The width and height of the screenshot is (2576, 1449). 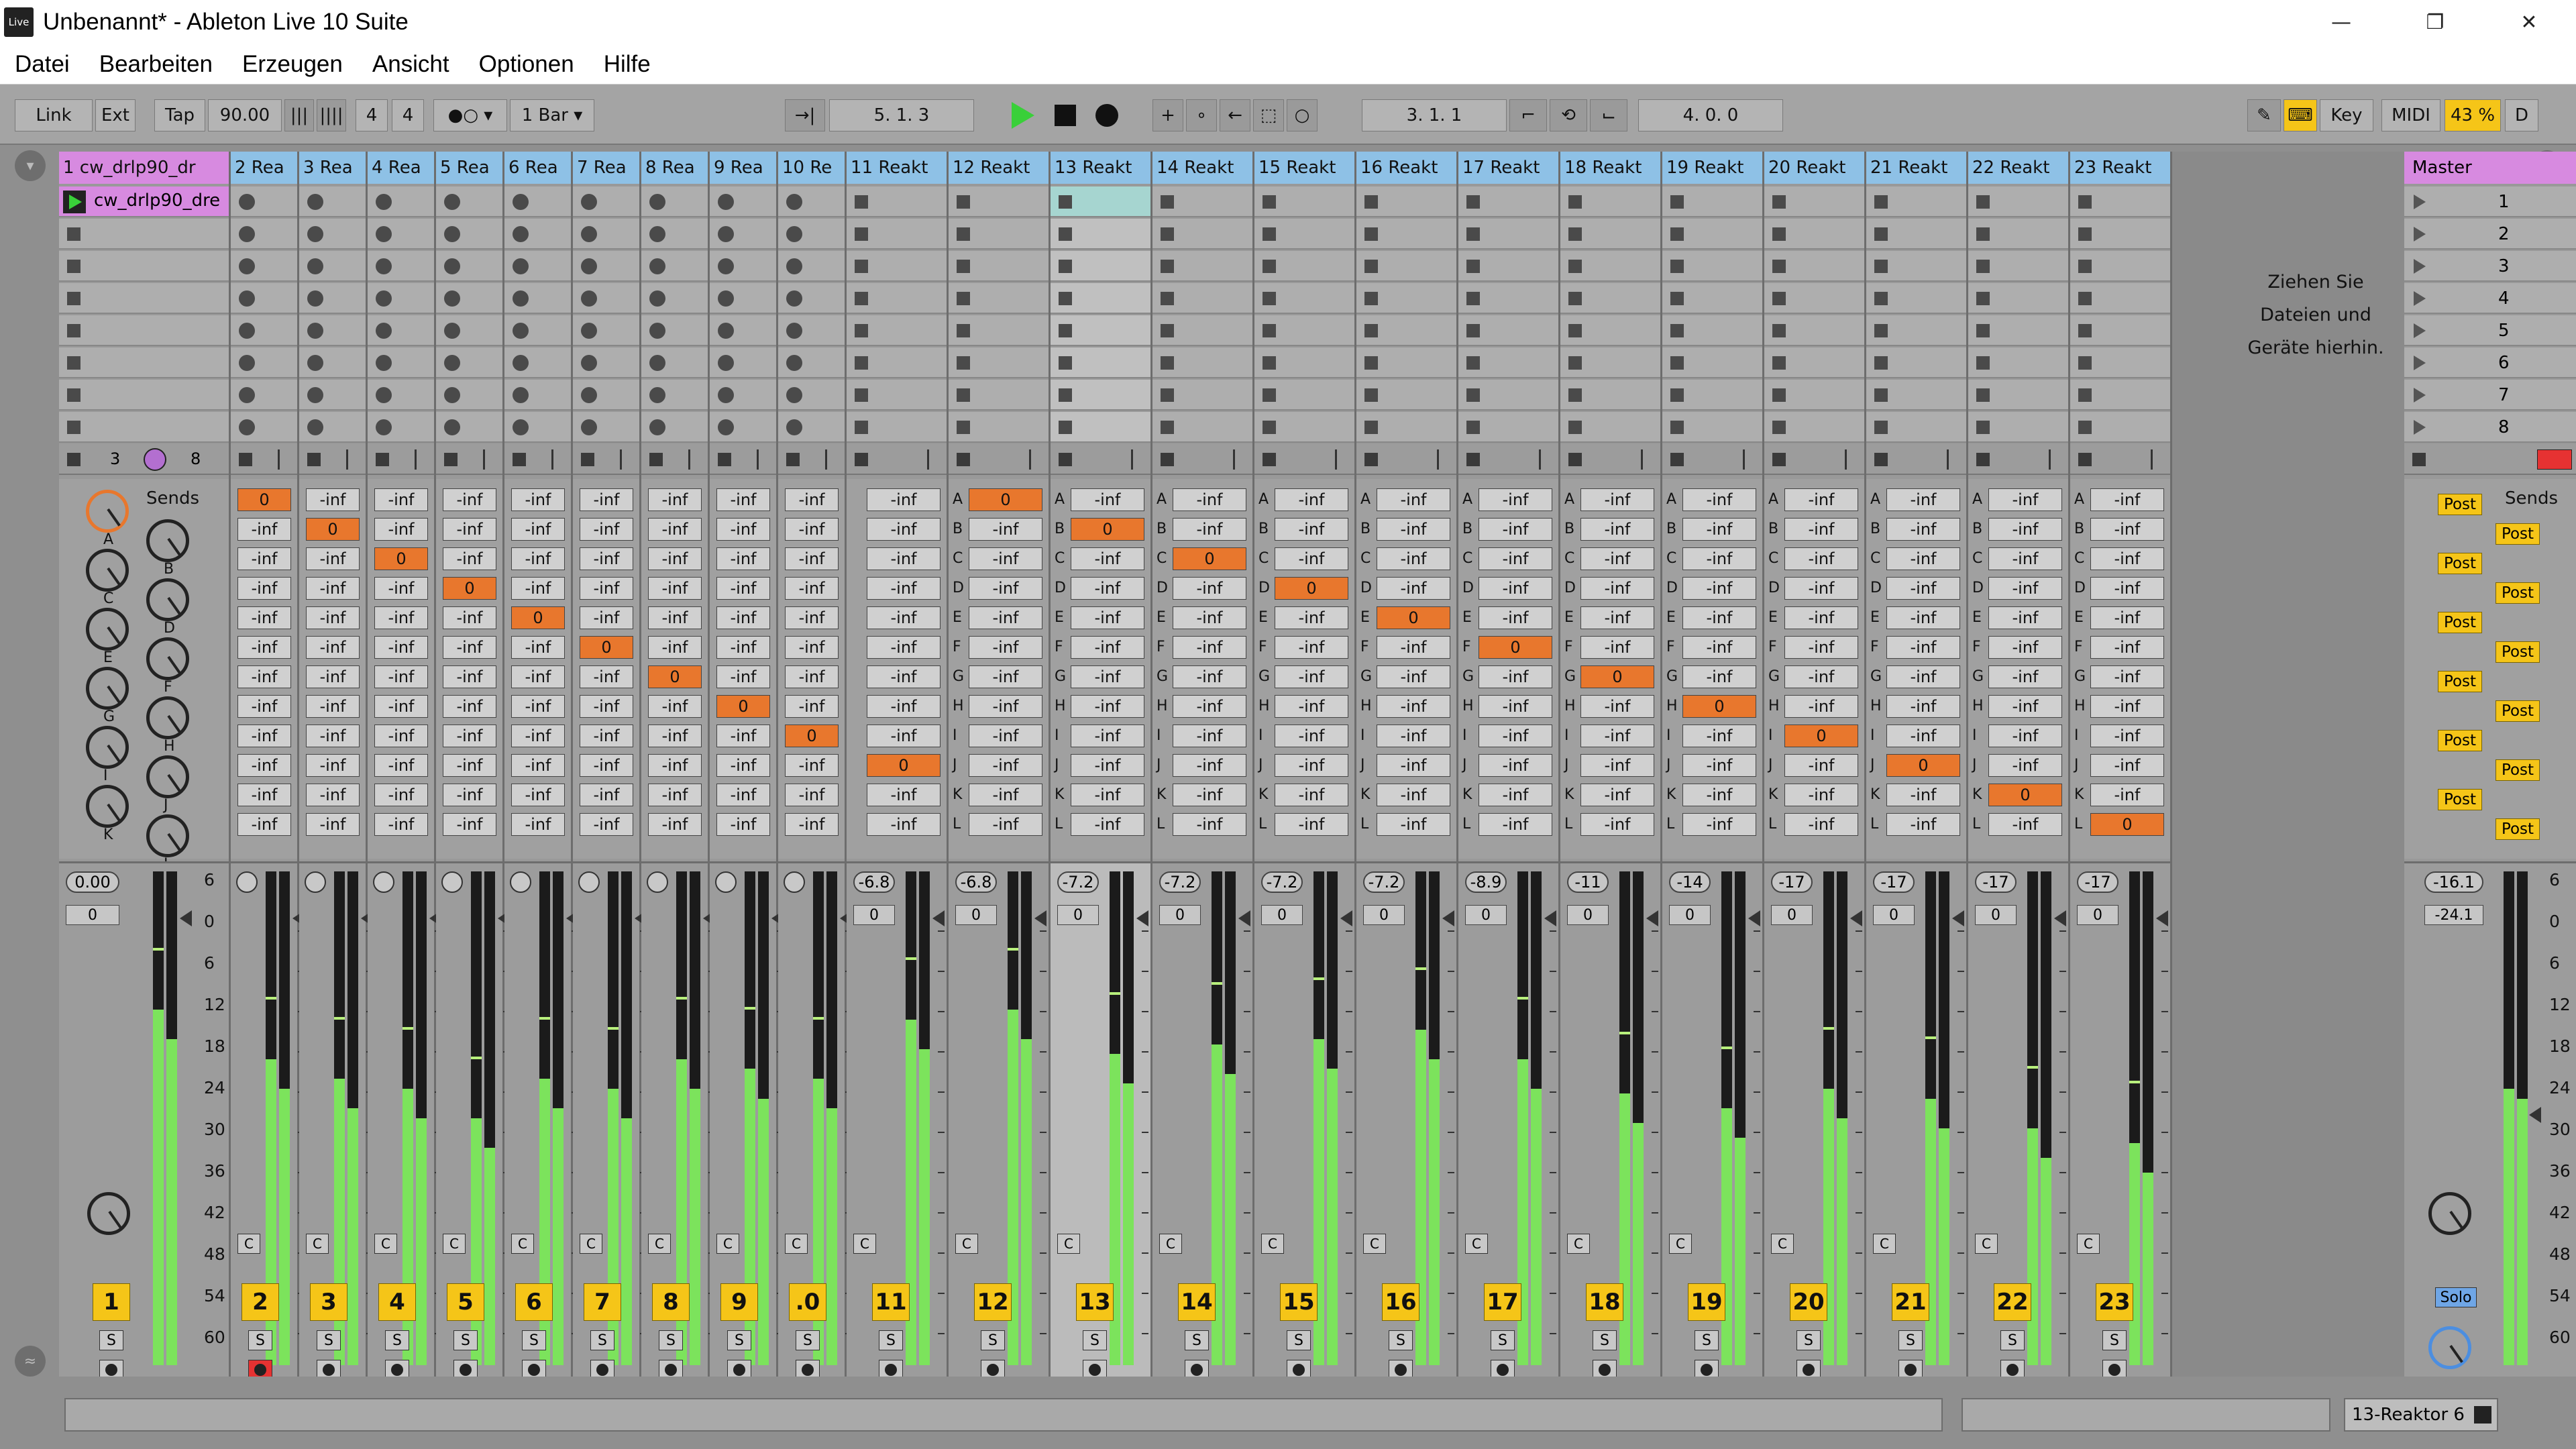 I want to click on menu-ansicht: Ansicht, so click(x=411, y=64).